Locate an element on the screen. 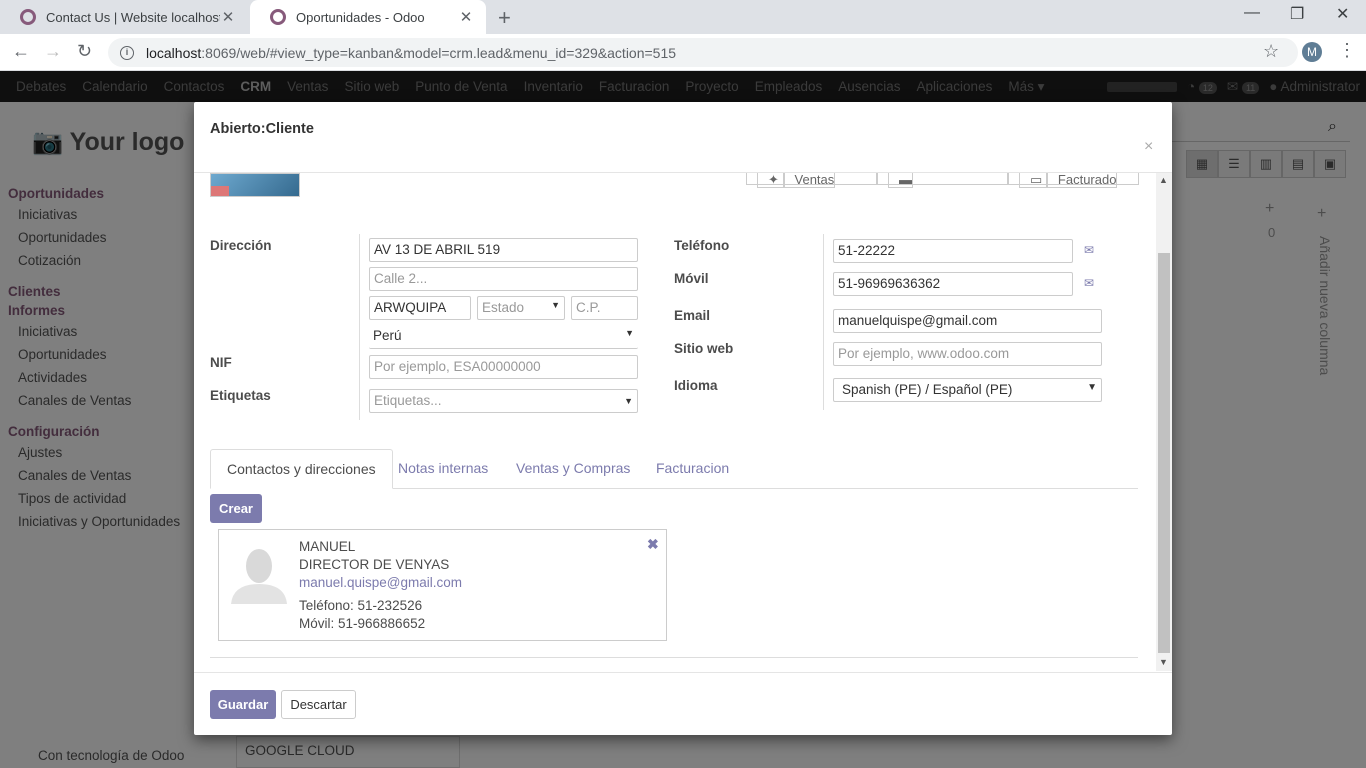  profile-avatar: M is located at coordinates (1312, 52).